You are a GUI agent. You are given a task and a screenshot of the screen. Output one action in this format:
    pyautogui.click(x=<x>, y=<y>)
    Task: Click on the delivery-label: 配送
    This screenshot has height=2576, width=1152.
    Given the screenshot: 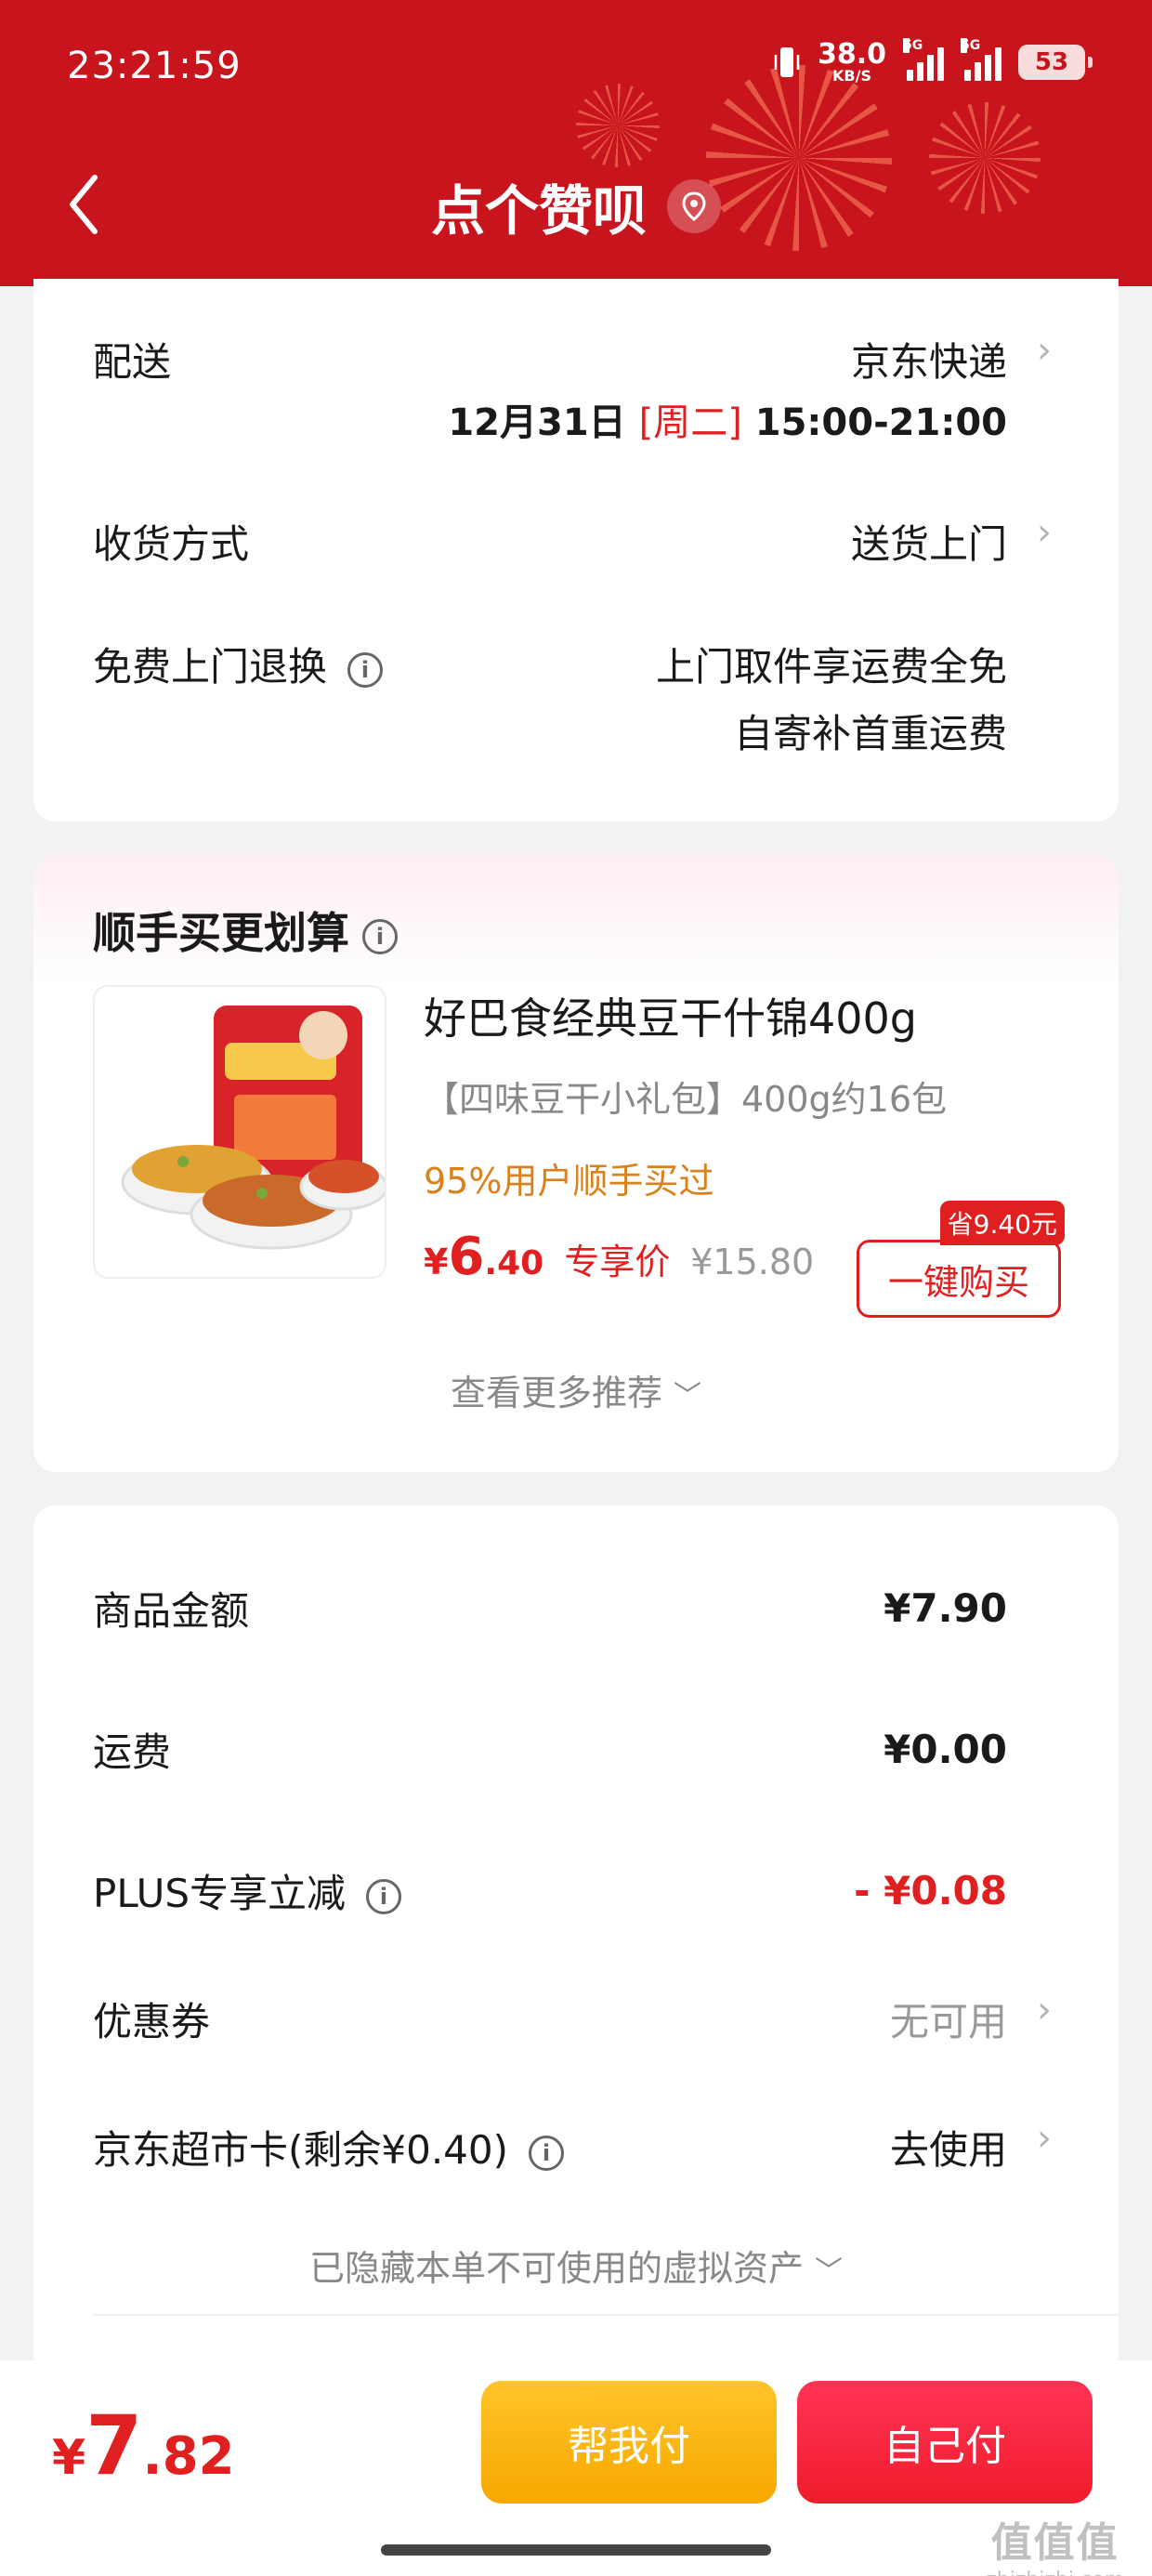 What is the action you would take?
    pyautogui.click(x=132, y=362)
    